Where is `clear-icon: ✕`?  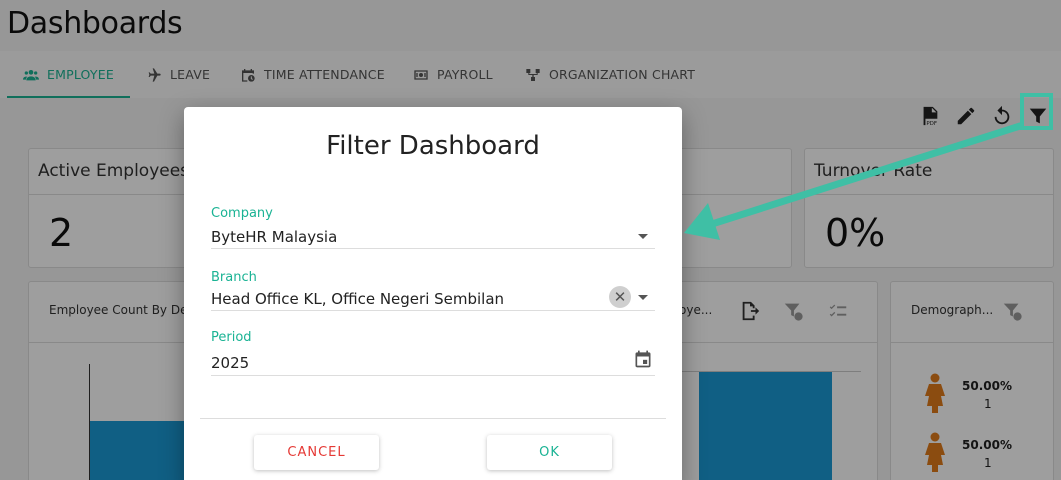 clear-icon: ✕ is located at coordinates (620, 297).